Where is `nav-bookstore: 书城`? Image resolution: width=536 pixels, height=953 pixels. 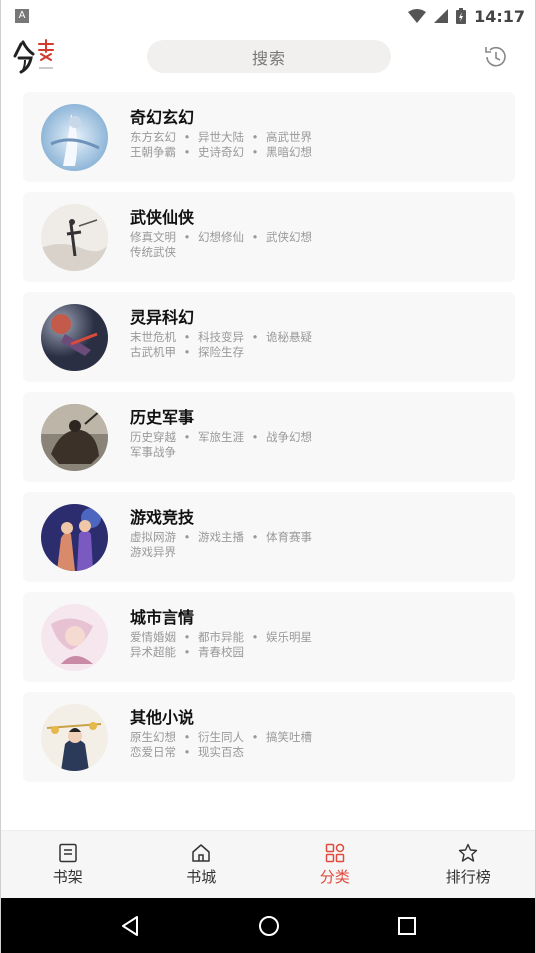
nav-bookstore: 书城 is located at coordinates (202, 864).